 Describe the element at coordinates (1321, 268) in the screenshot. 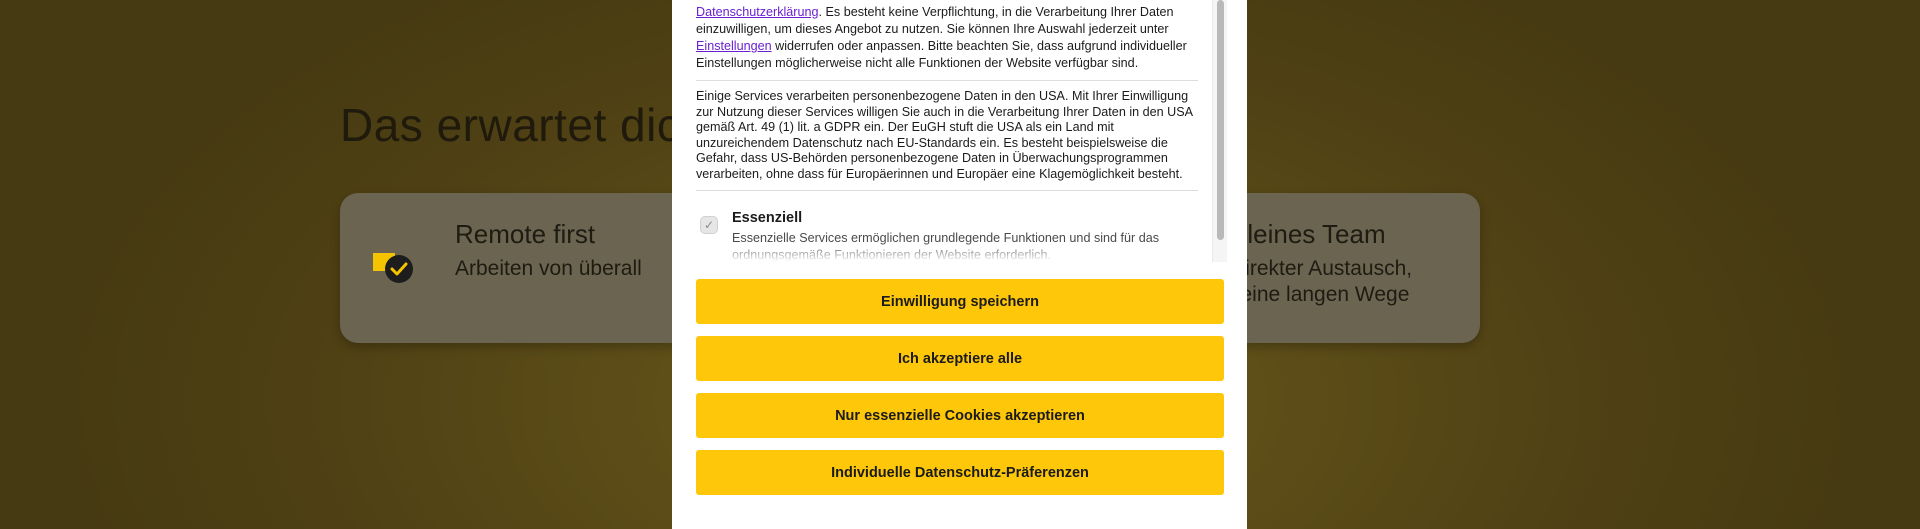

I see `feature-subtitle-line1: Direkter Austausch,` at that location.